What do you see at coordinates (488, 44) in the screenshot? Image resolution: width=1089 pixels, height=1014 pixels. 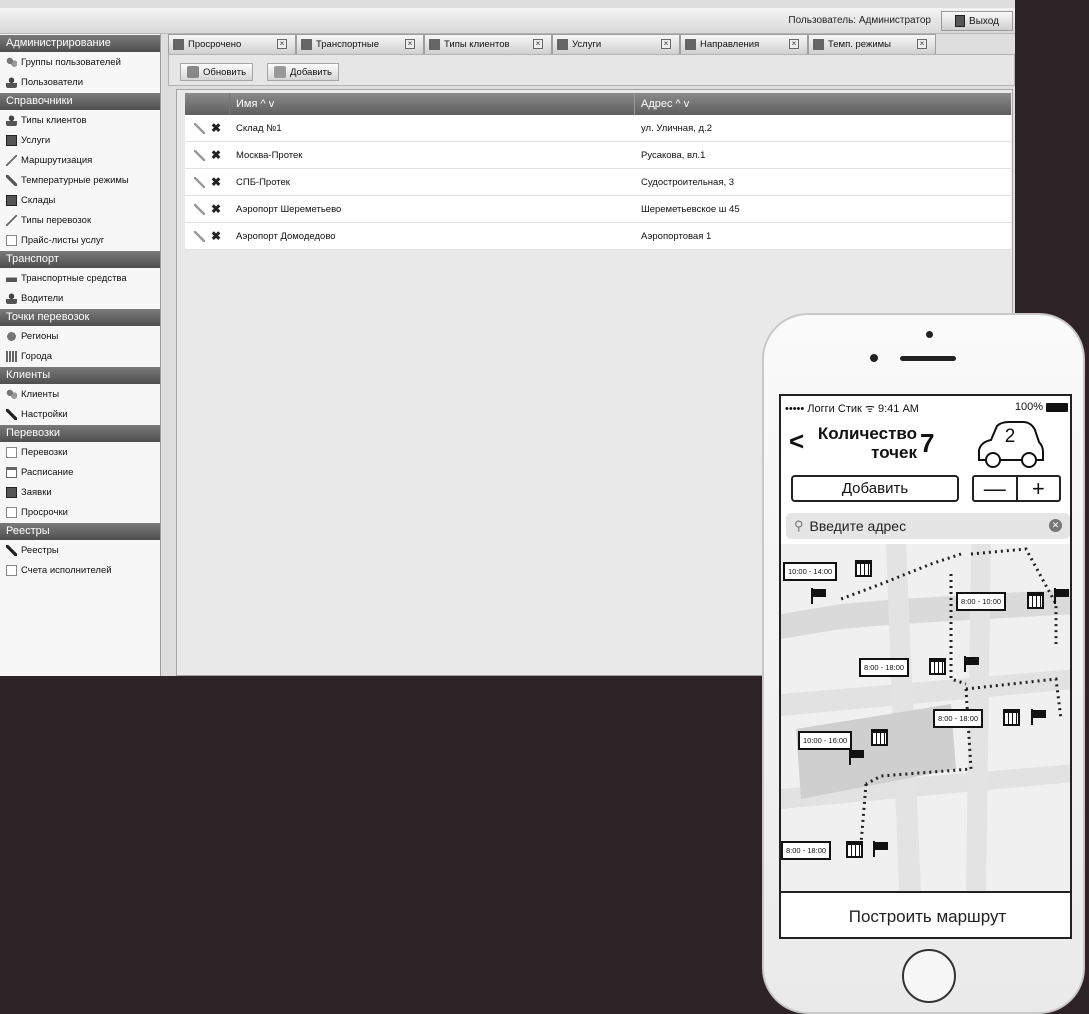 I see `tab: Типы клиентов ×` at bounding box center [488, 44].